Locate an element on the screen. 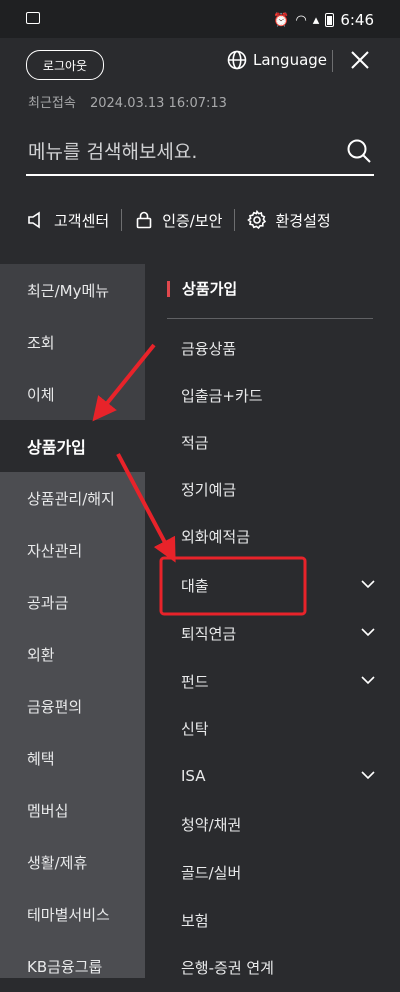 This screenshot has width=400, height=992. logout-button: 로그아웃 is located at coordinates (65, 65).